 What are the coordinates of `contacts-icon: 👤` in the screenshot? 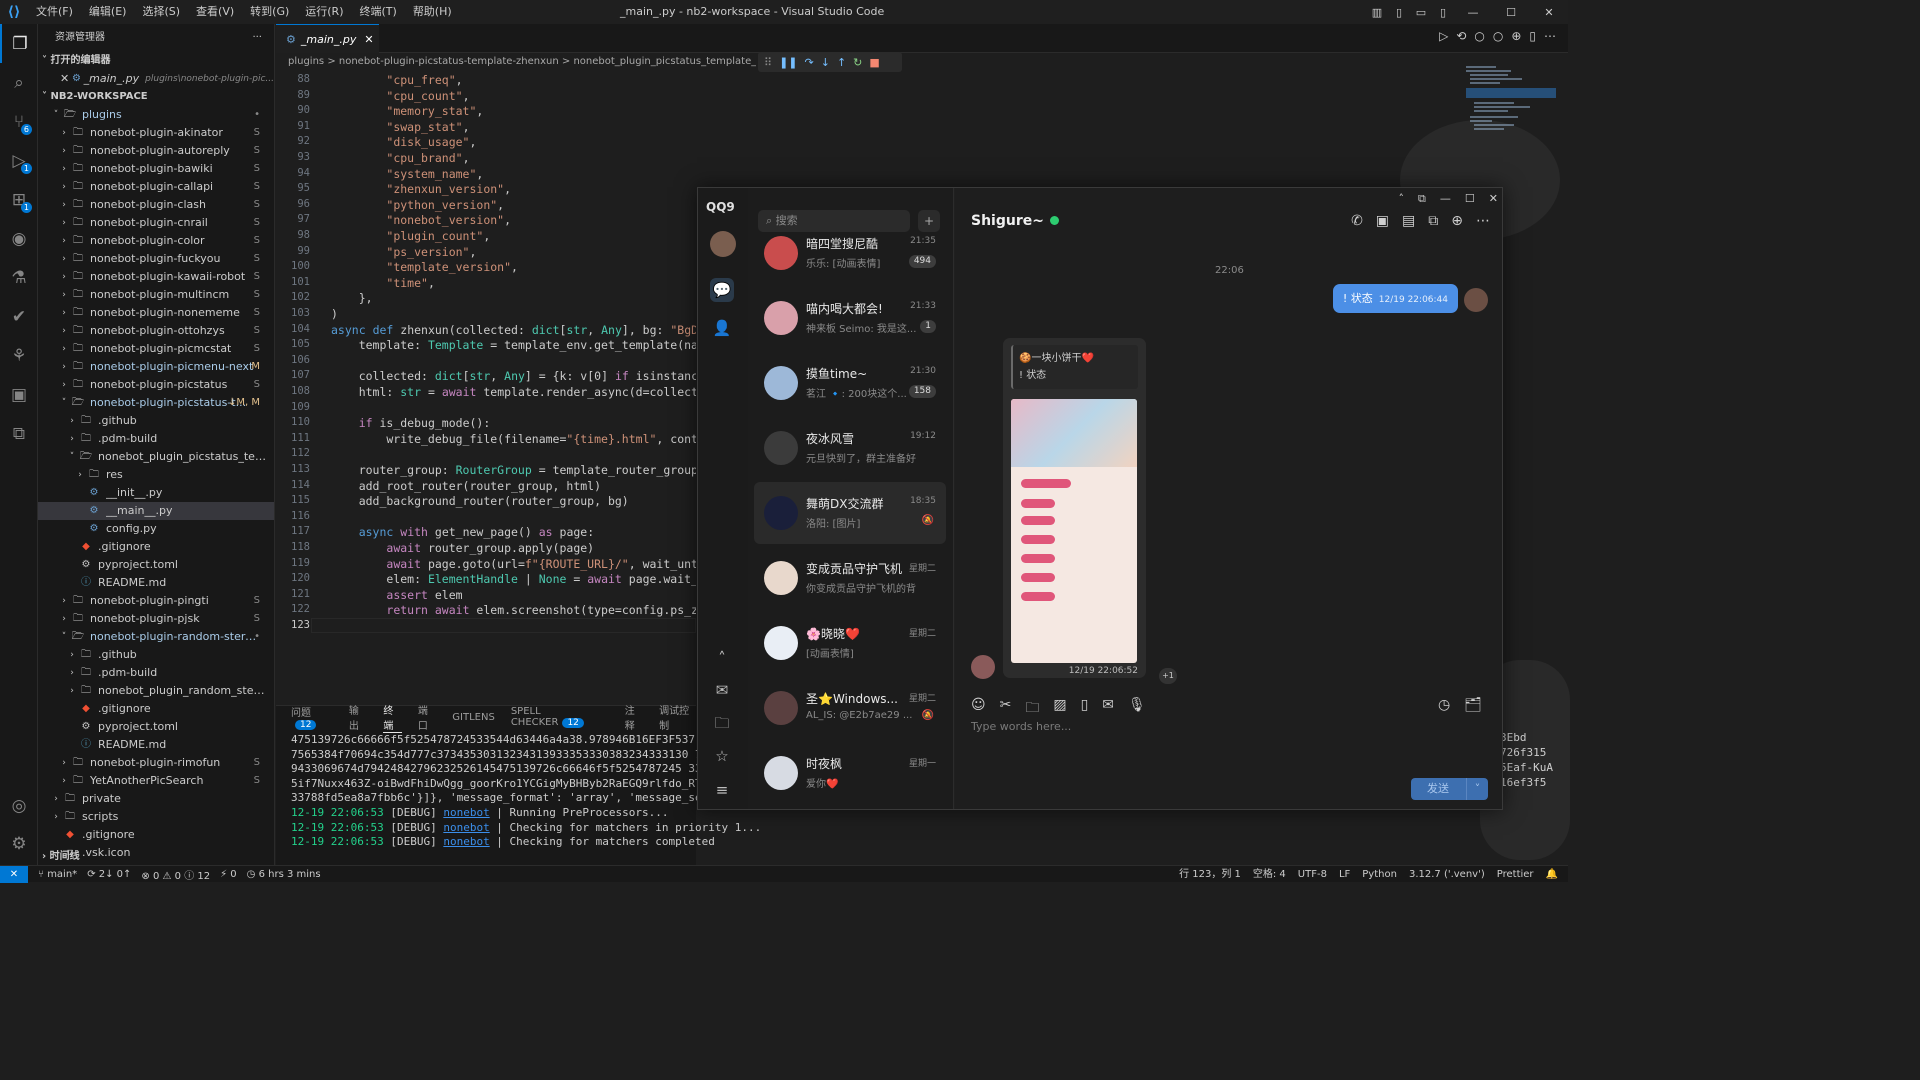 It's located at (722, 328).